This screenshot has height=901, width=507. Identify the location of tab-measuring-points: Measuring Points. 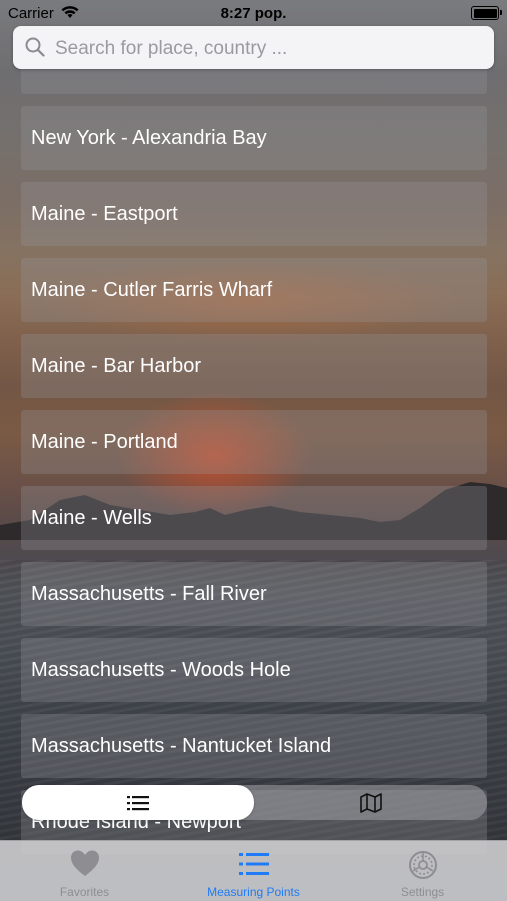
(253, 871).